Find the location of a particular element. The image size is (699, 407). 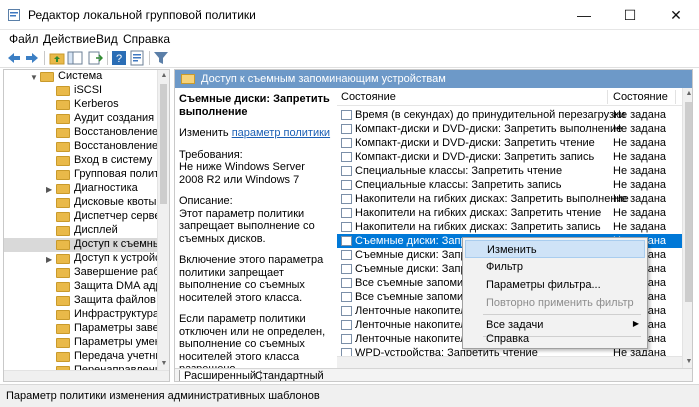

forward-arrow-icon is located at coordinates (32, 58).